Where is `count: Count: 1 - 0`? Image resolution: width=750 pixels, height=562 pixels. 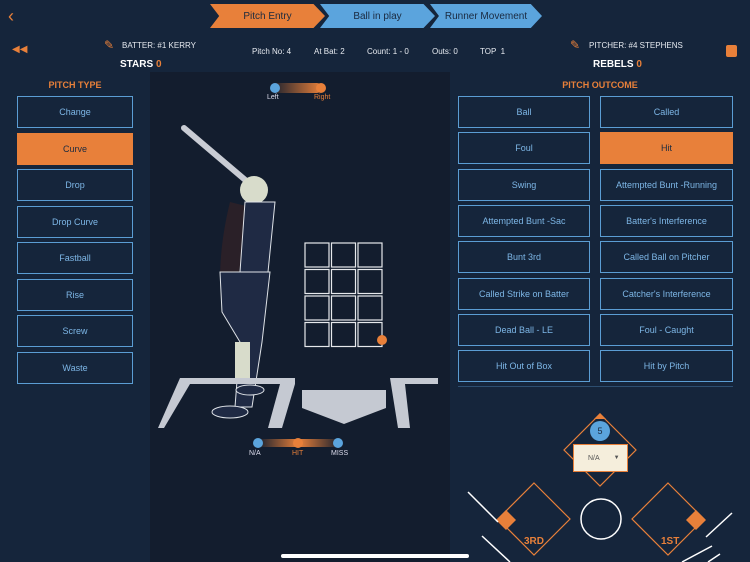 count: Count: 1 - 0 is located at coordinates (388, 51).